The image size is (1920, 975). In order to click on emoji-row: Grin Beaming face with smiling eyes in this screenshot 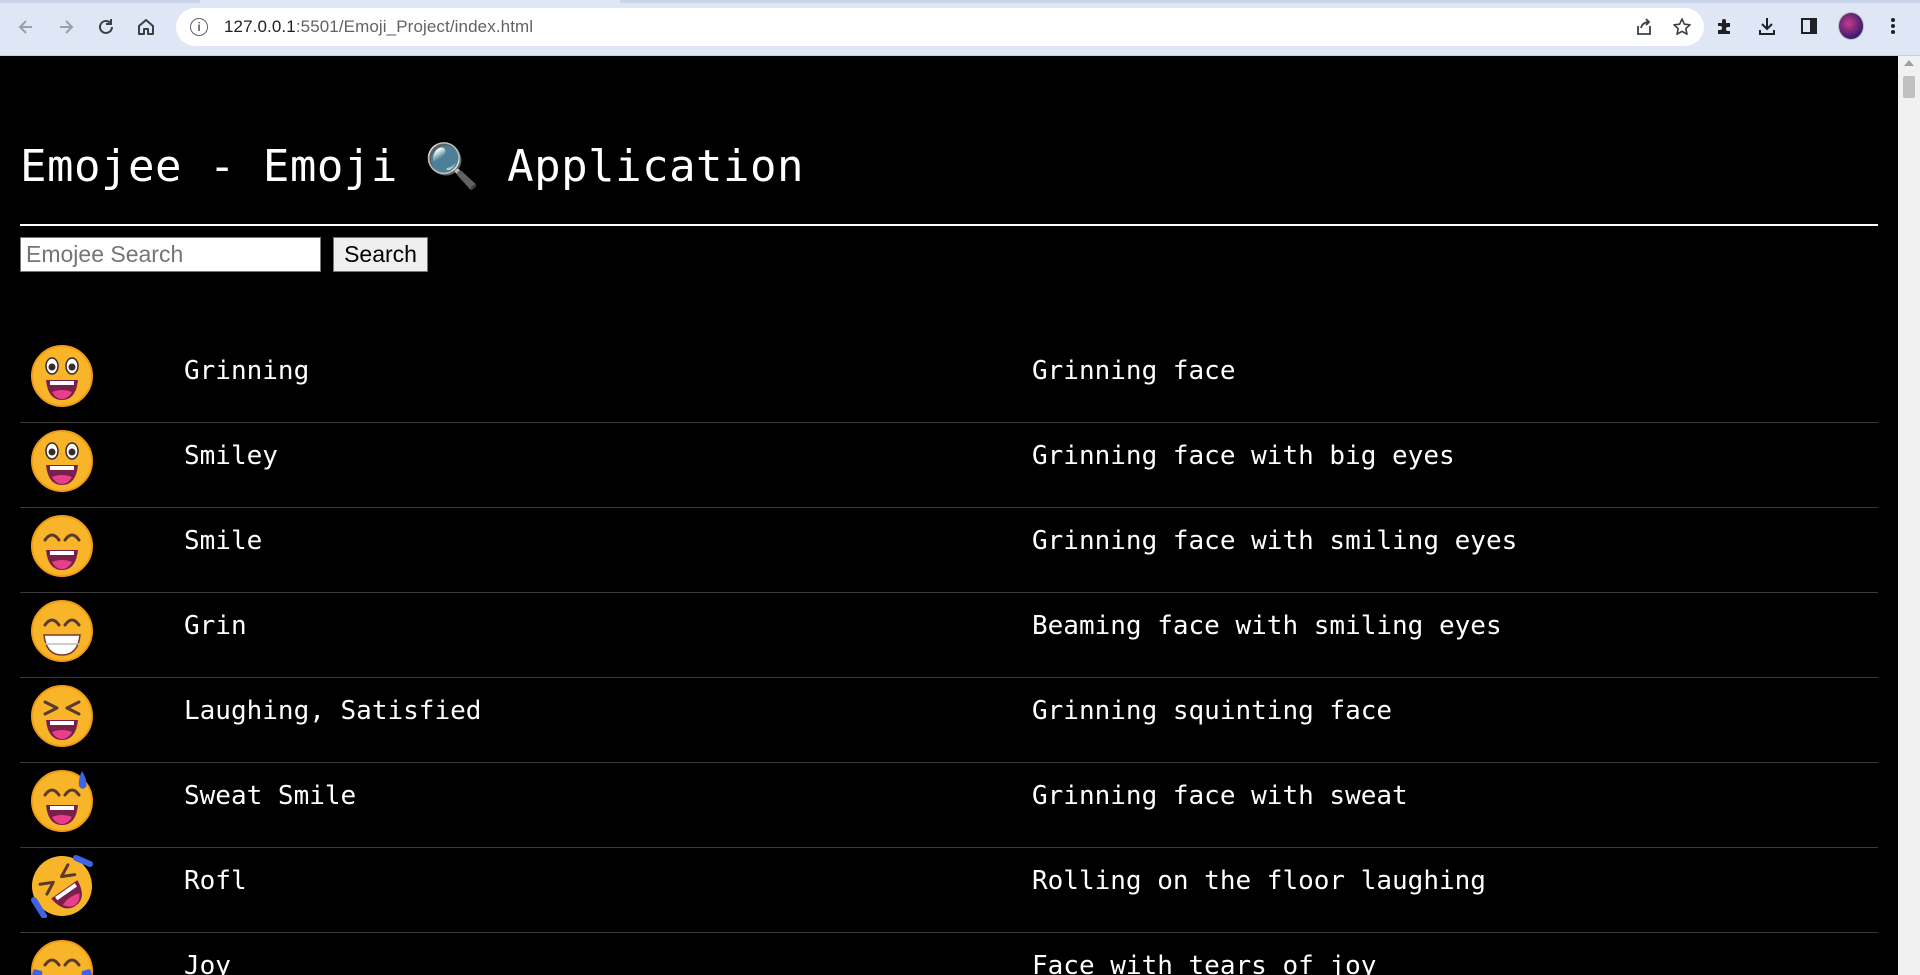, I will do `click(949, 635)`.